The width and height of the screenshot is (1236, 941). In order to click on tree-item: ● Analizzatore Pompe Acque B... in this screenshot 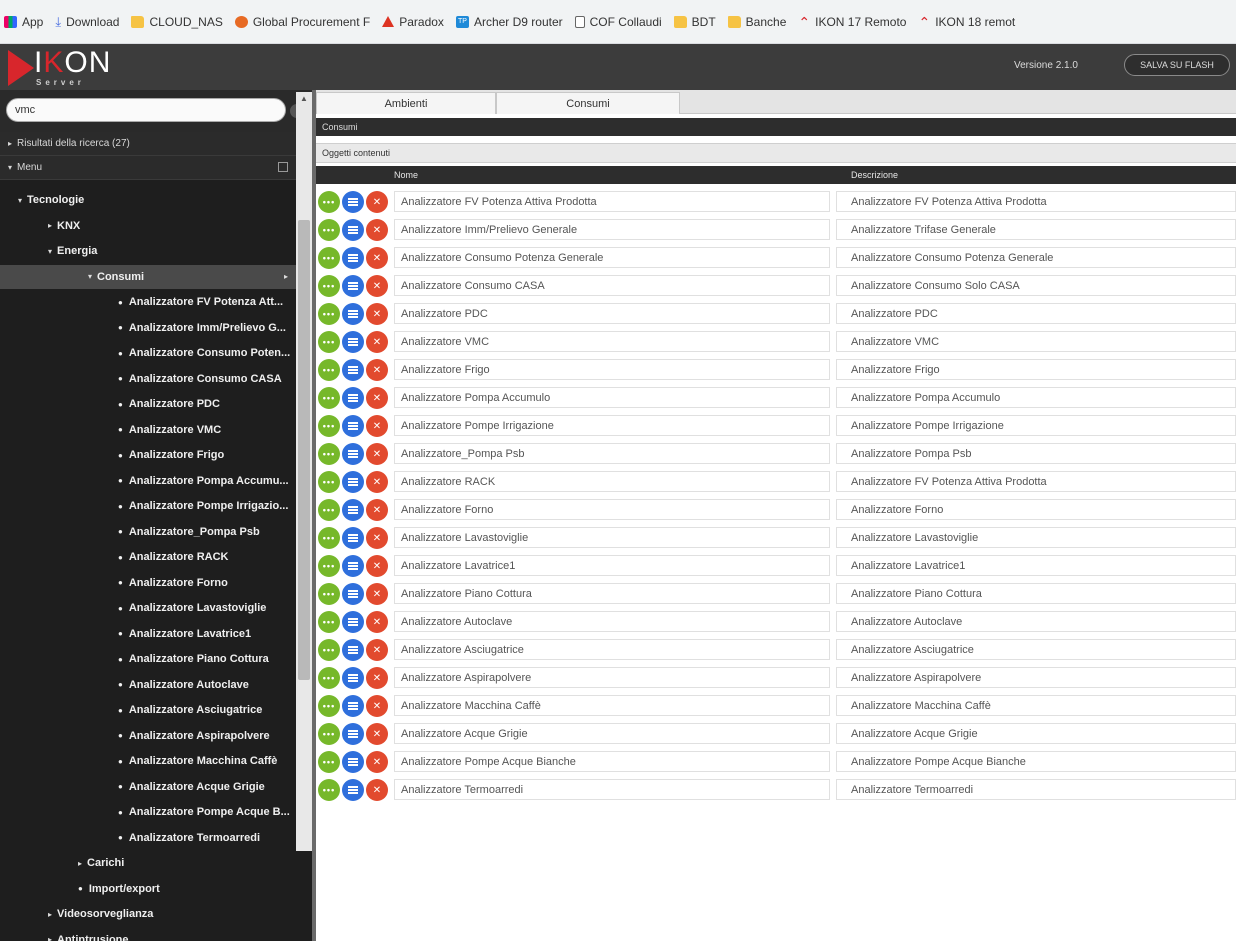, I will do `click(148, 812)`.